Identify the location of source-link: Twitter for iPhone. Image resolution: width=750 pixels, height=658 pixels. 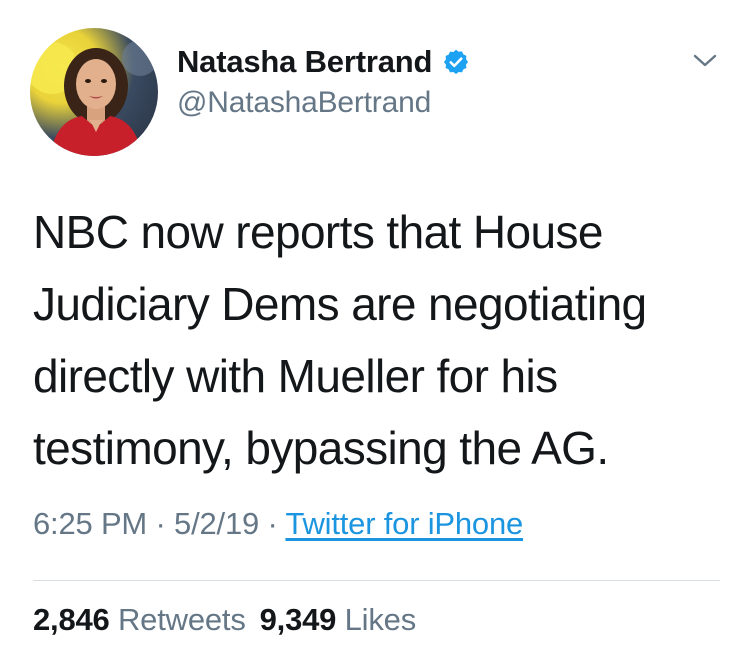
(404, 523).